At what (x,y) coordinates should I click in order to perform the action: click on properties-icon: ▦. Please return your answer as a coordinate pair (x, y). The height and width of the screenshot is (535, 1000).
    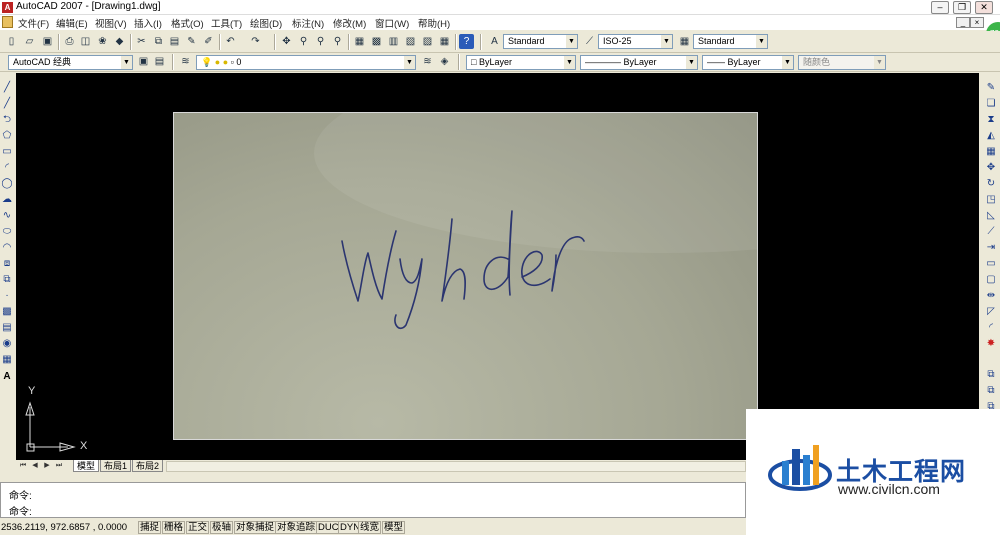
    Looking at the image, I should click on (359, 41).